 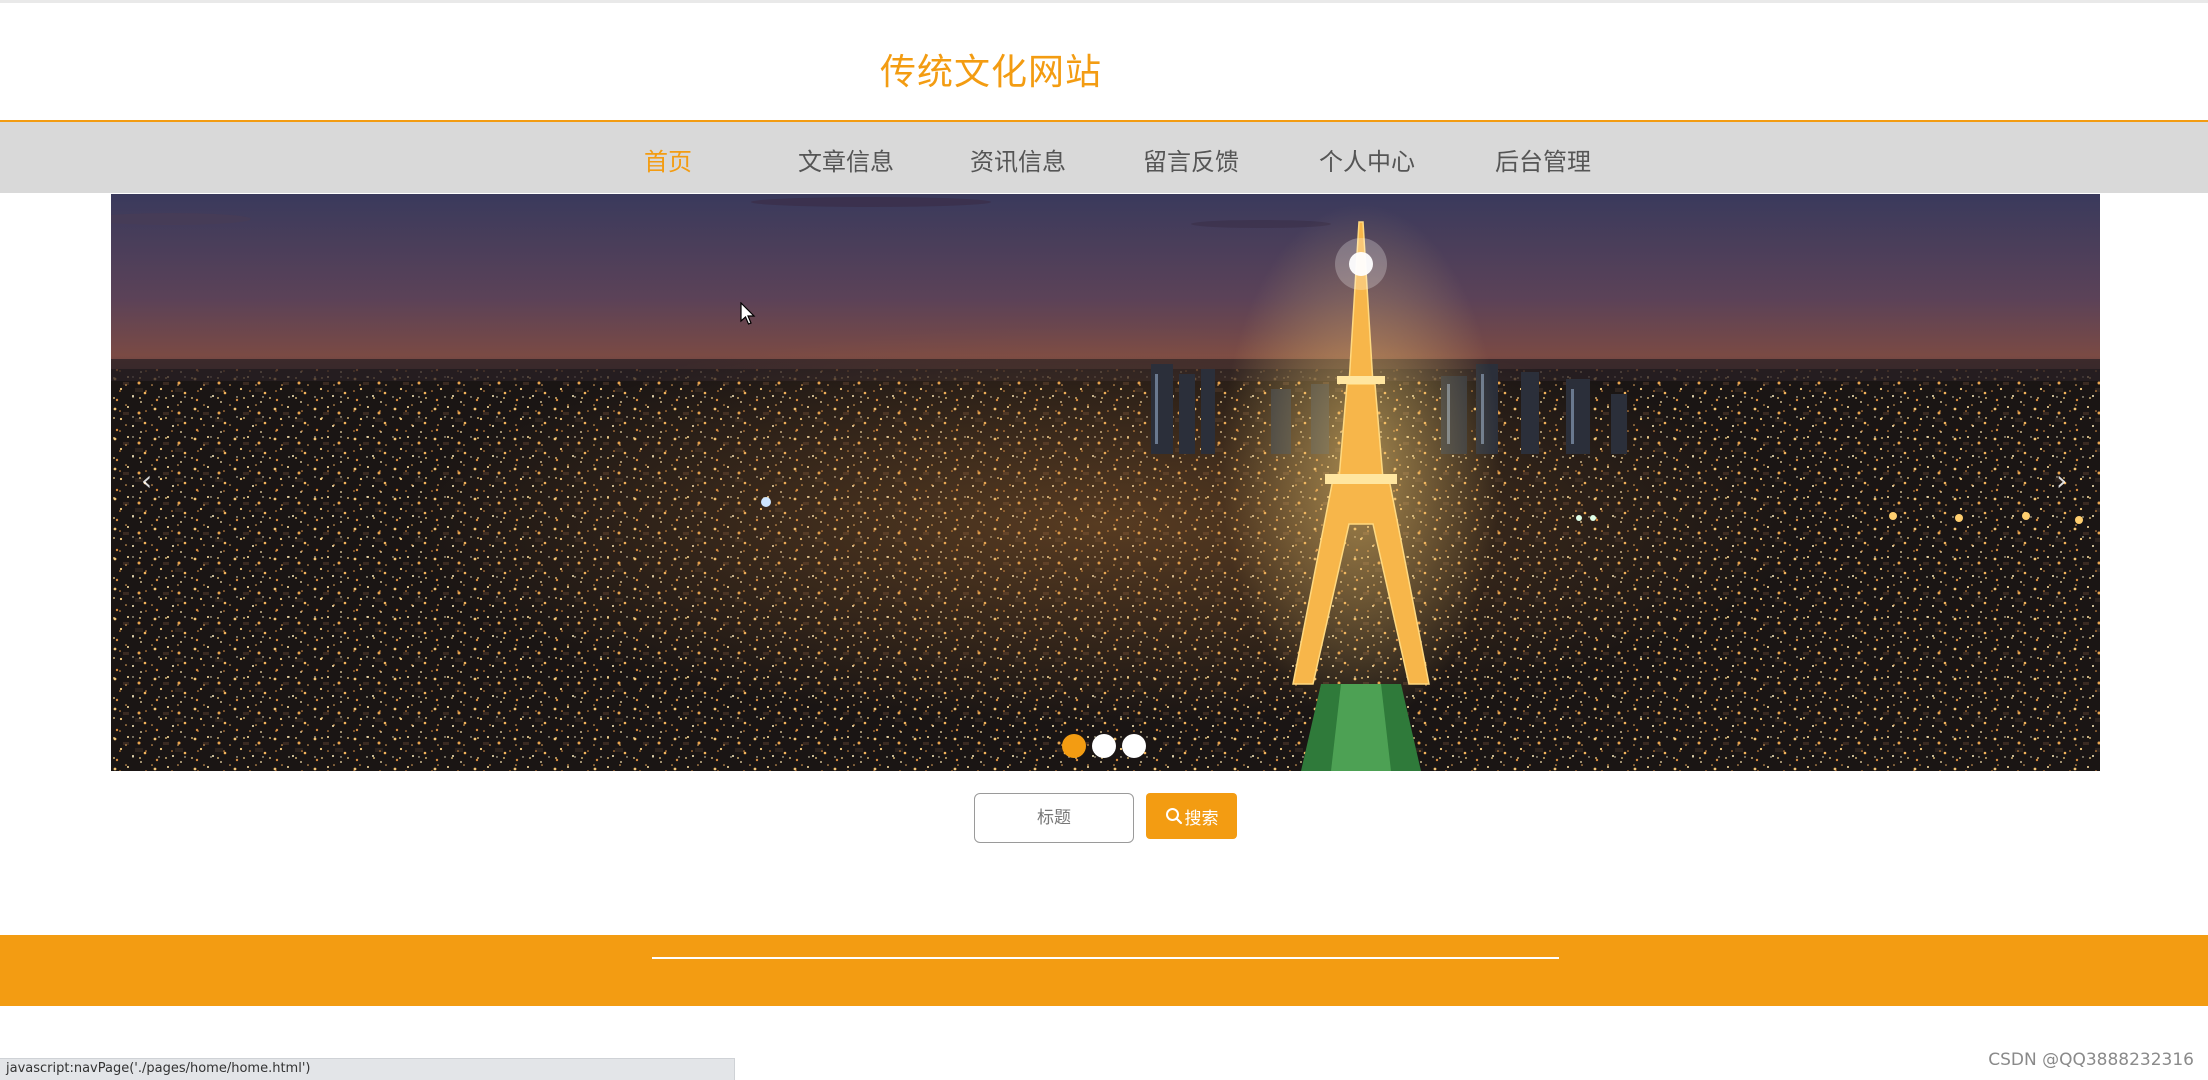 I want to click on chevron-right-icon: ›, so click(x=2062, y=480).